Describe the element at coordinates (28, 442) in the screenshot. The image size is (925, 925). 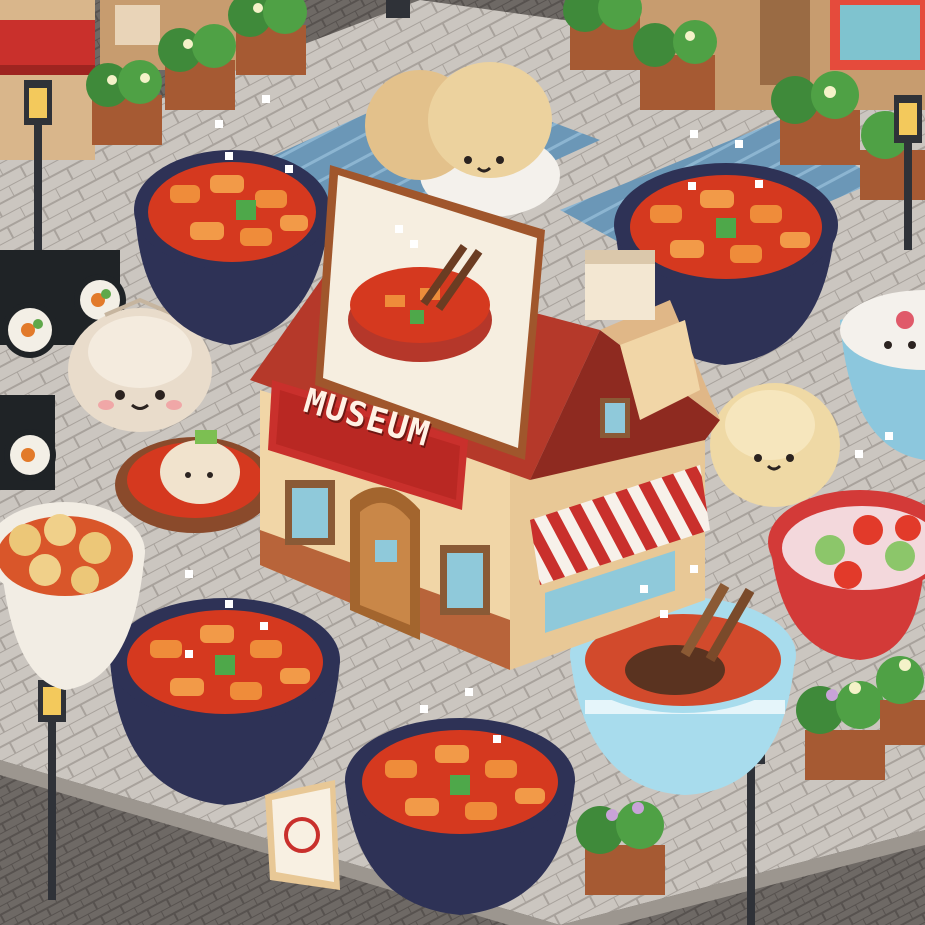
I see `gimbap-roll-icon` at that location.